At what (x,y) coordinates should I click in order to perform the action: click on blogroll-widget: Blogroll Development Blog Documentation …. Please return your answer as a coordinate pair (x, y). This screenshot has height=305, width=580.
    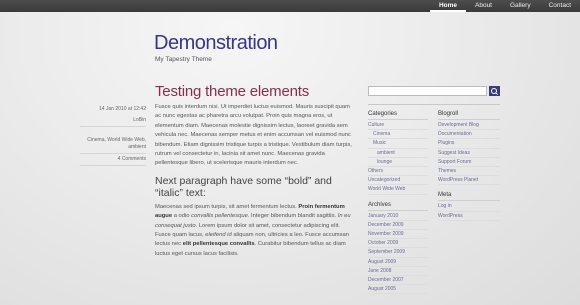
    Looking at the image, I should click on (469, 165).